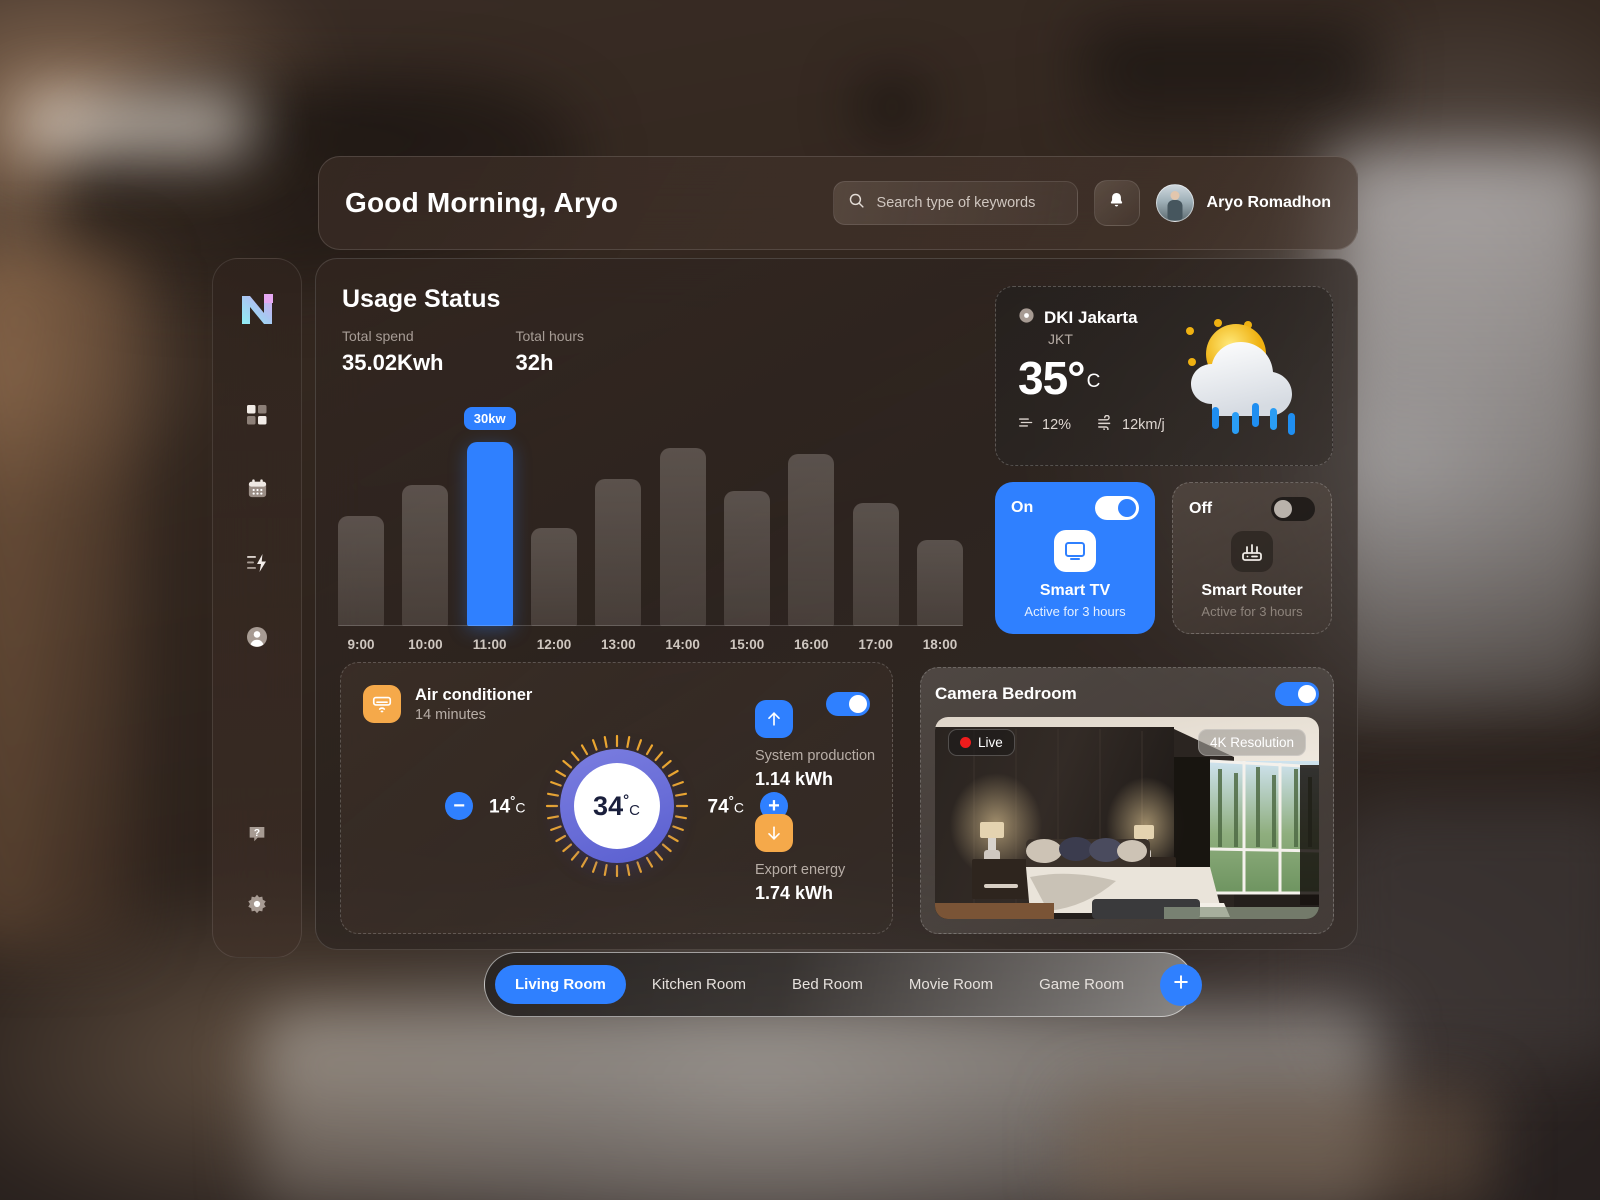 The height and width of the screenshot is (1200, 1600). What do you see at coordinates (1093, 381) in the screenshot?
I see `weather-unit: C` at bounding box center [1093, 381].